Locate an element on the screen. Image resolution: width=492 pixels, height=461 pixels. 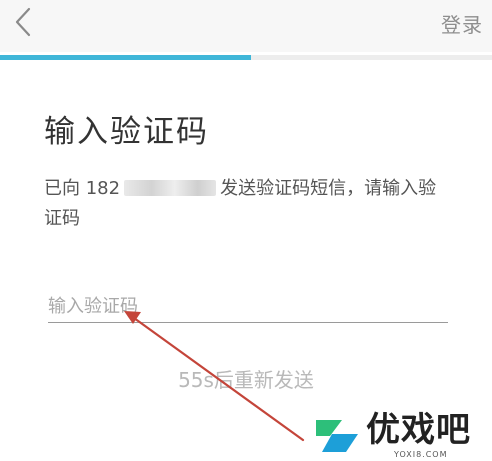
chevron-left-icon is located at coordinates (23, 22).